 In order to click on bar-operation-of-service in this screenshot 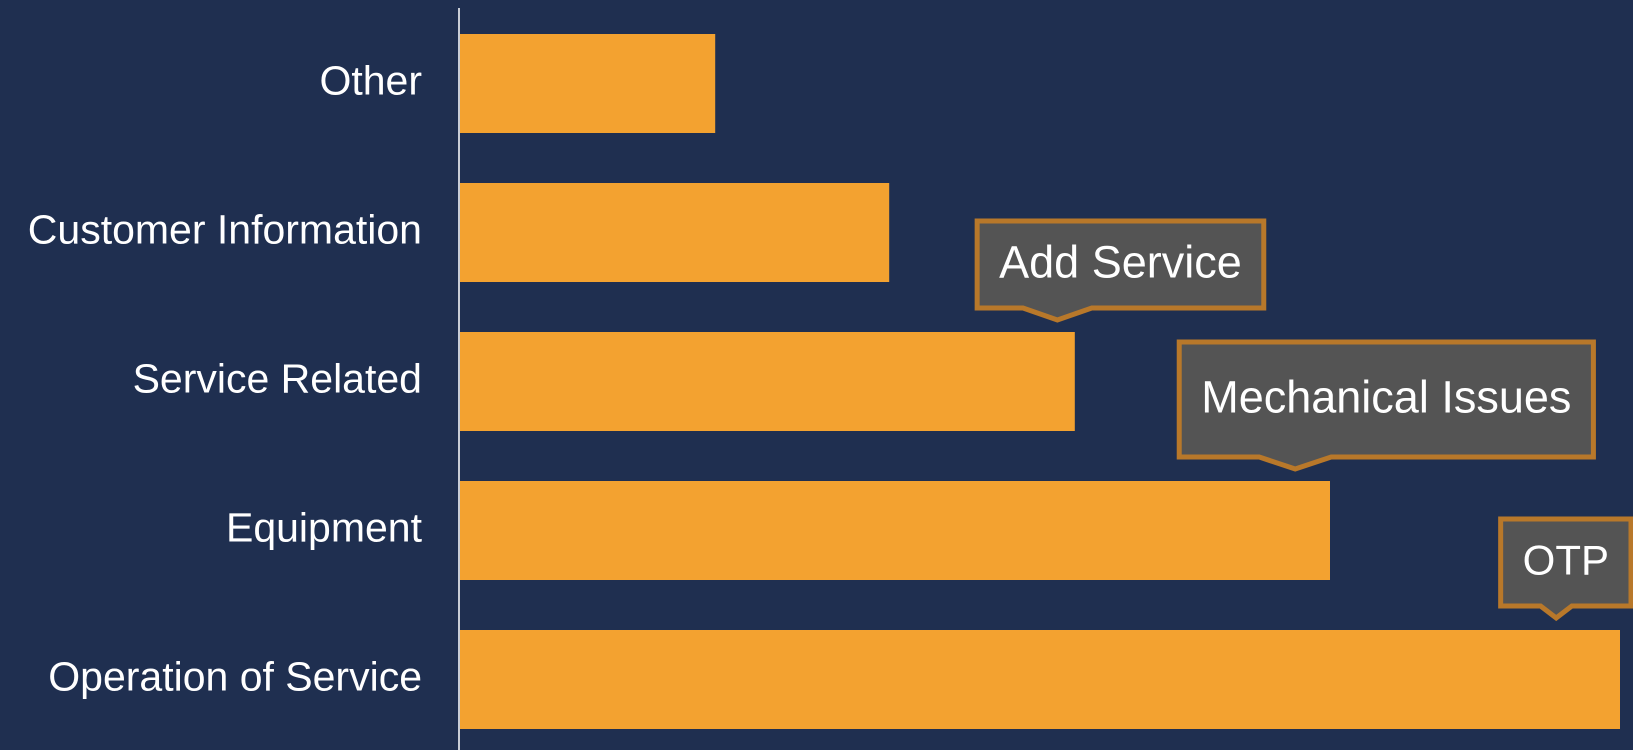, I will do `click(1040, 679)`.